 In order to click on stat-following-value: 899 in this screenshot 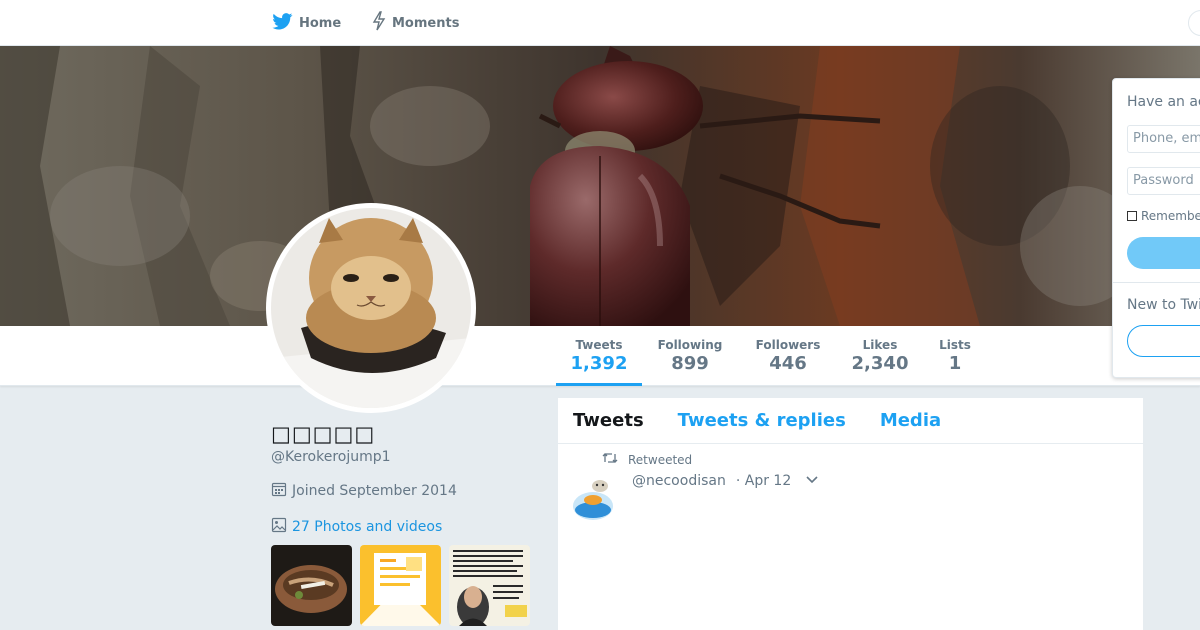, I will do `click(690, 363)`.